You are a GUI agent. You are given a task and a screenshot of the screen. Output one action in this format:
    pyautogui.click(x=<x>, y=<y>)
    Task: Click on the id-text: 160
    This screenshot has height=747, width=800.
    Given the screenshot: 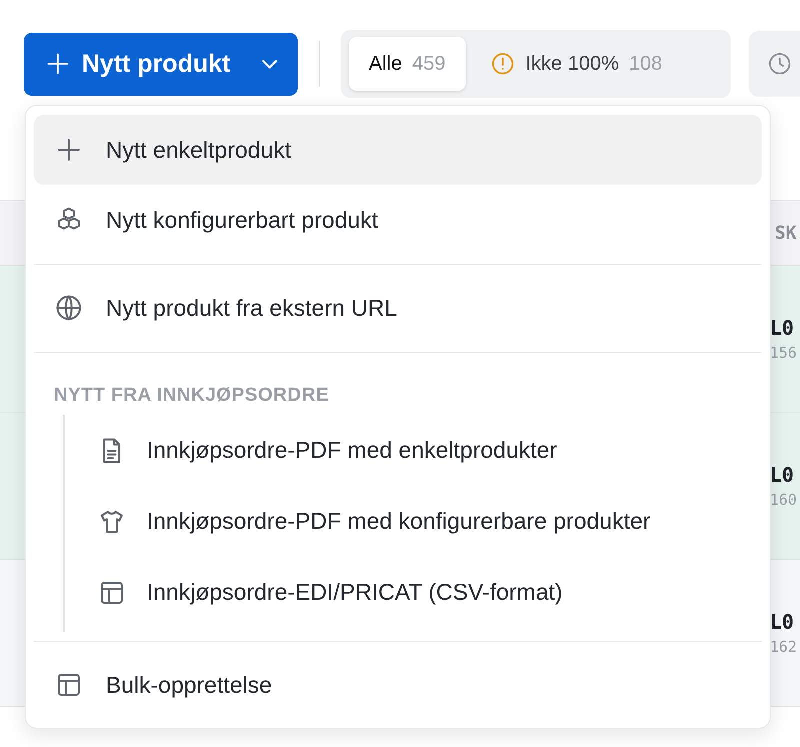 What is the action you would take?
    pyautogui.click(x=784, y=500)
    